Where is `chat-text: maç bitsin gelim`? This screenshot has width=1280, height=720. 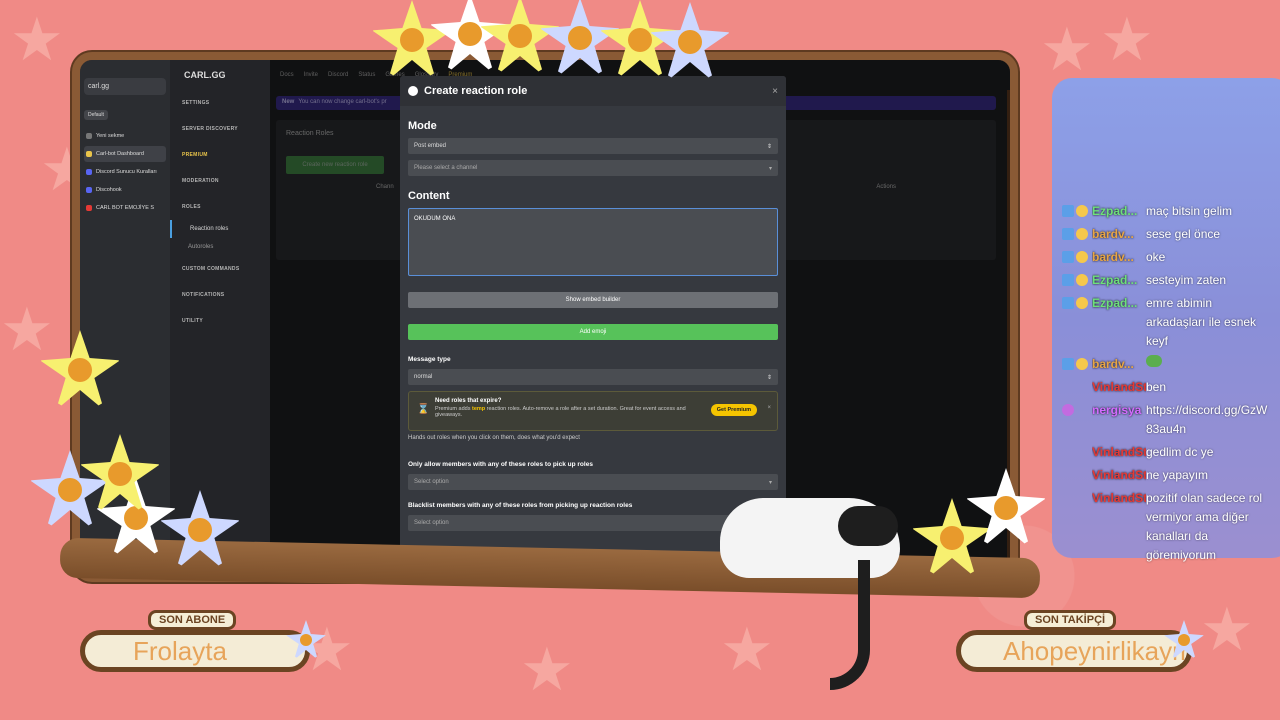 chat-text: maç bitsin gelim is located at coordinates (1189, 211).